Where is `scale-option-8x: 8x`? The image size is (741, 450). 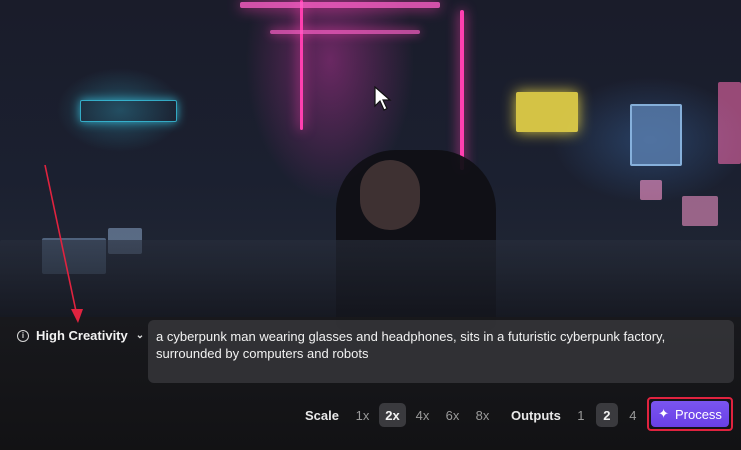 scale-option-8x: 8x is located at coordinates (482, 415).